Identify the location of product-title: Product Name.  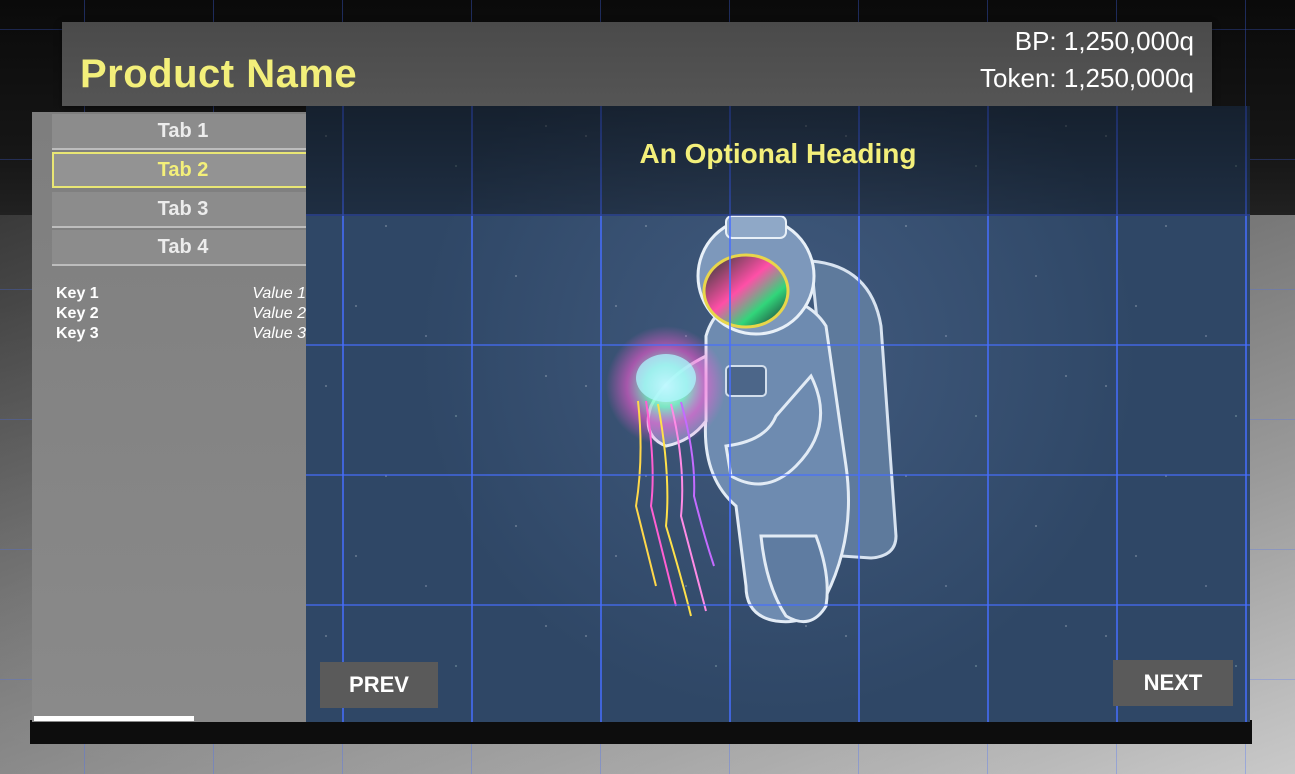
(219, 74).